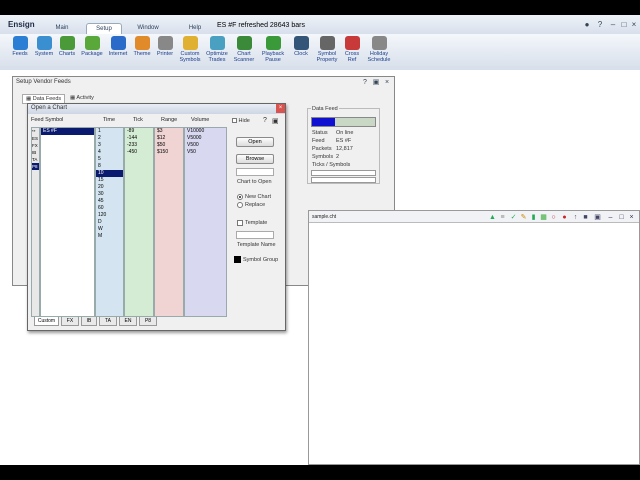 The height and width of the screenshot is (480, 640). What do you see at coordinates (62, 28) in the screenshot?
I see `menu-main: Main` at bounding box center [62, 28].